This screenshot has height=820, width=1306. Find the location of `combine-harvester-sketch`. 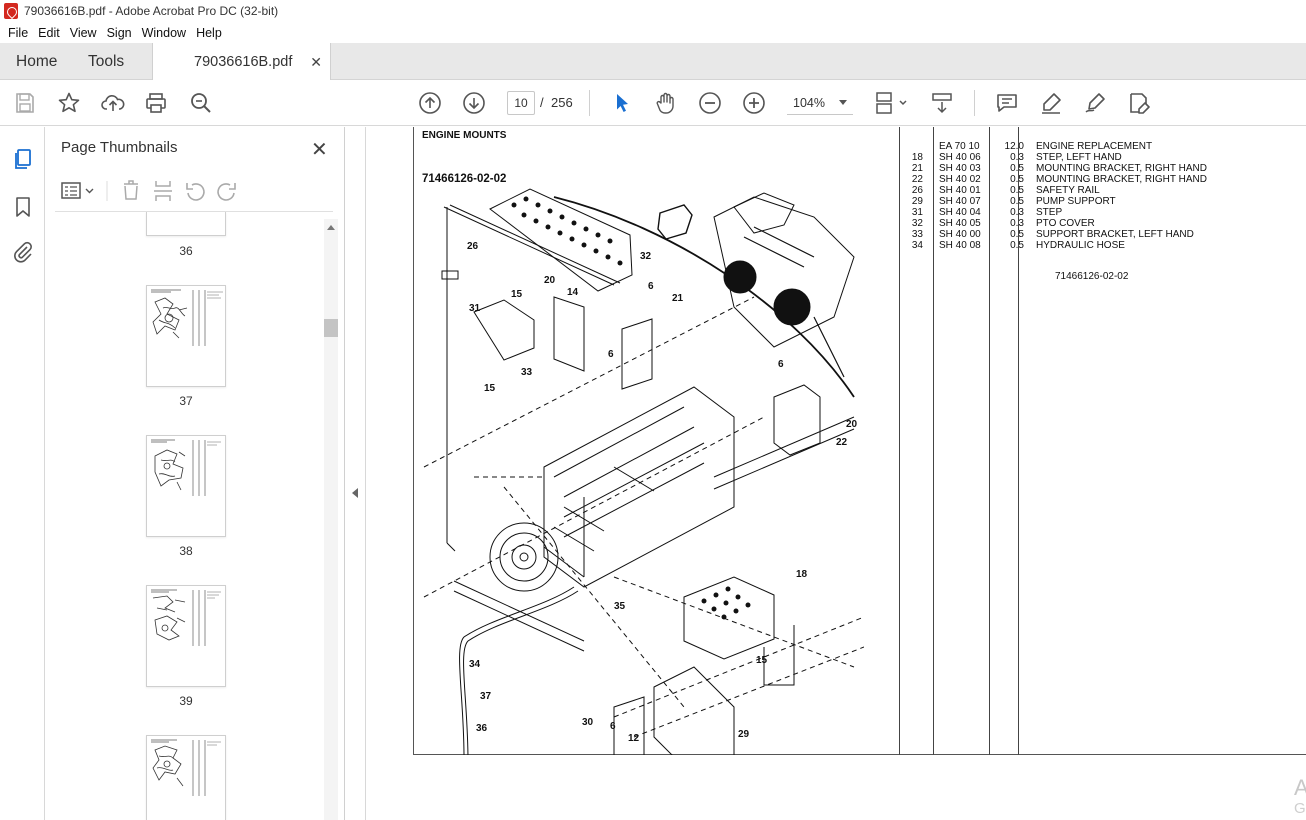

combine-harvester-sketch is located at coordinates (756, 285).